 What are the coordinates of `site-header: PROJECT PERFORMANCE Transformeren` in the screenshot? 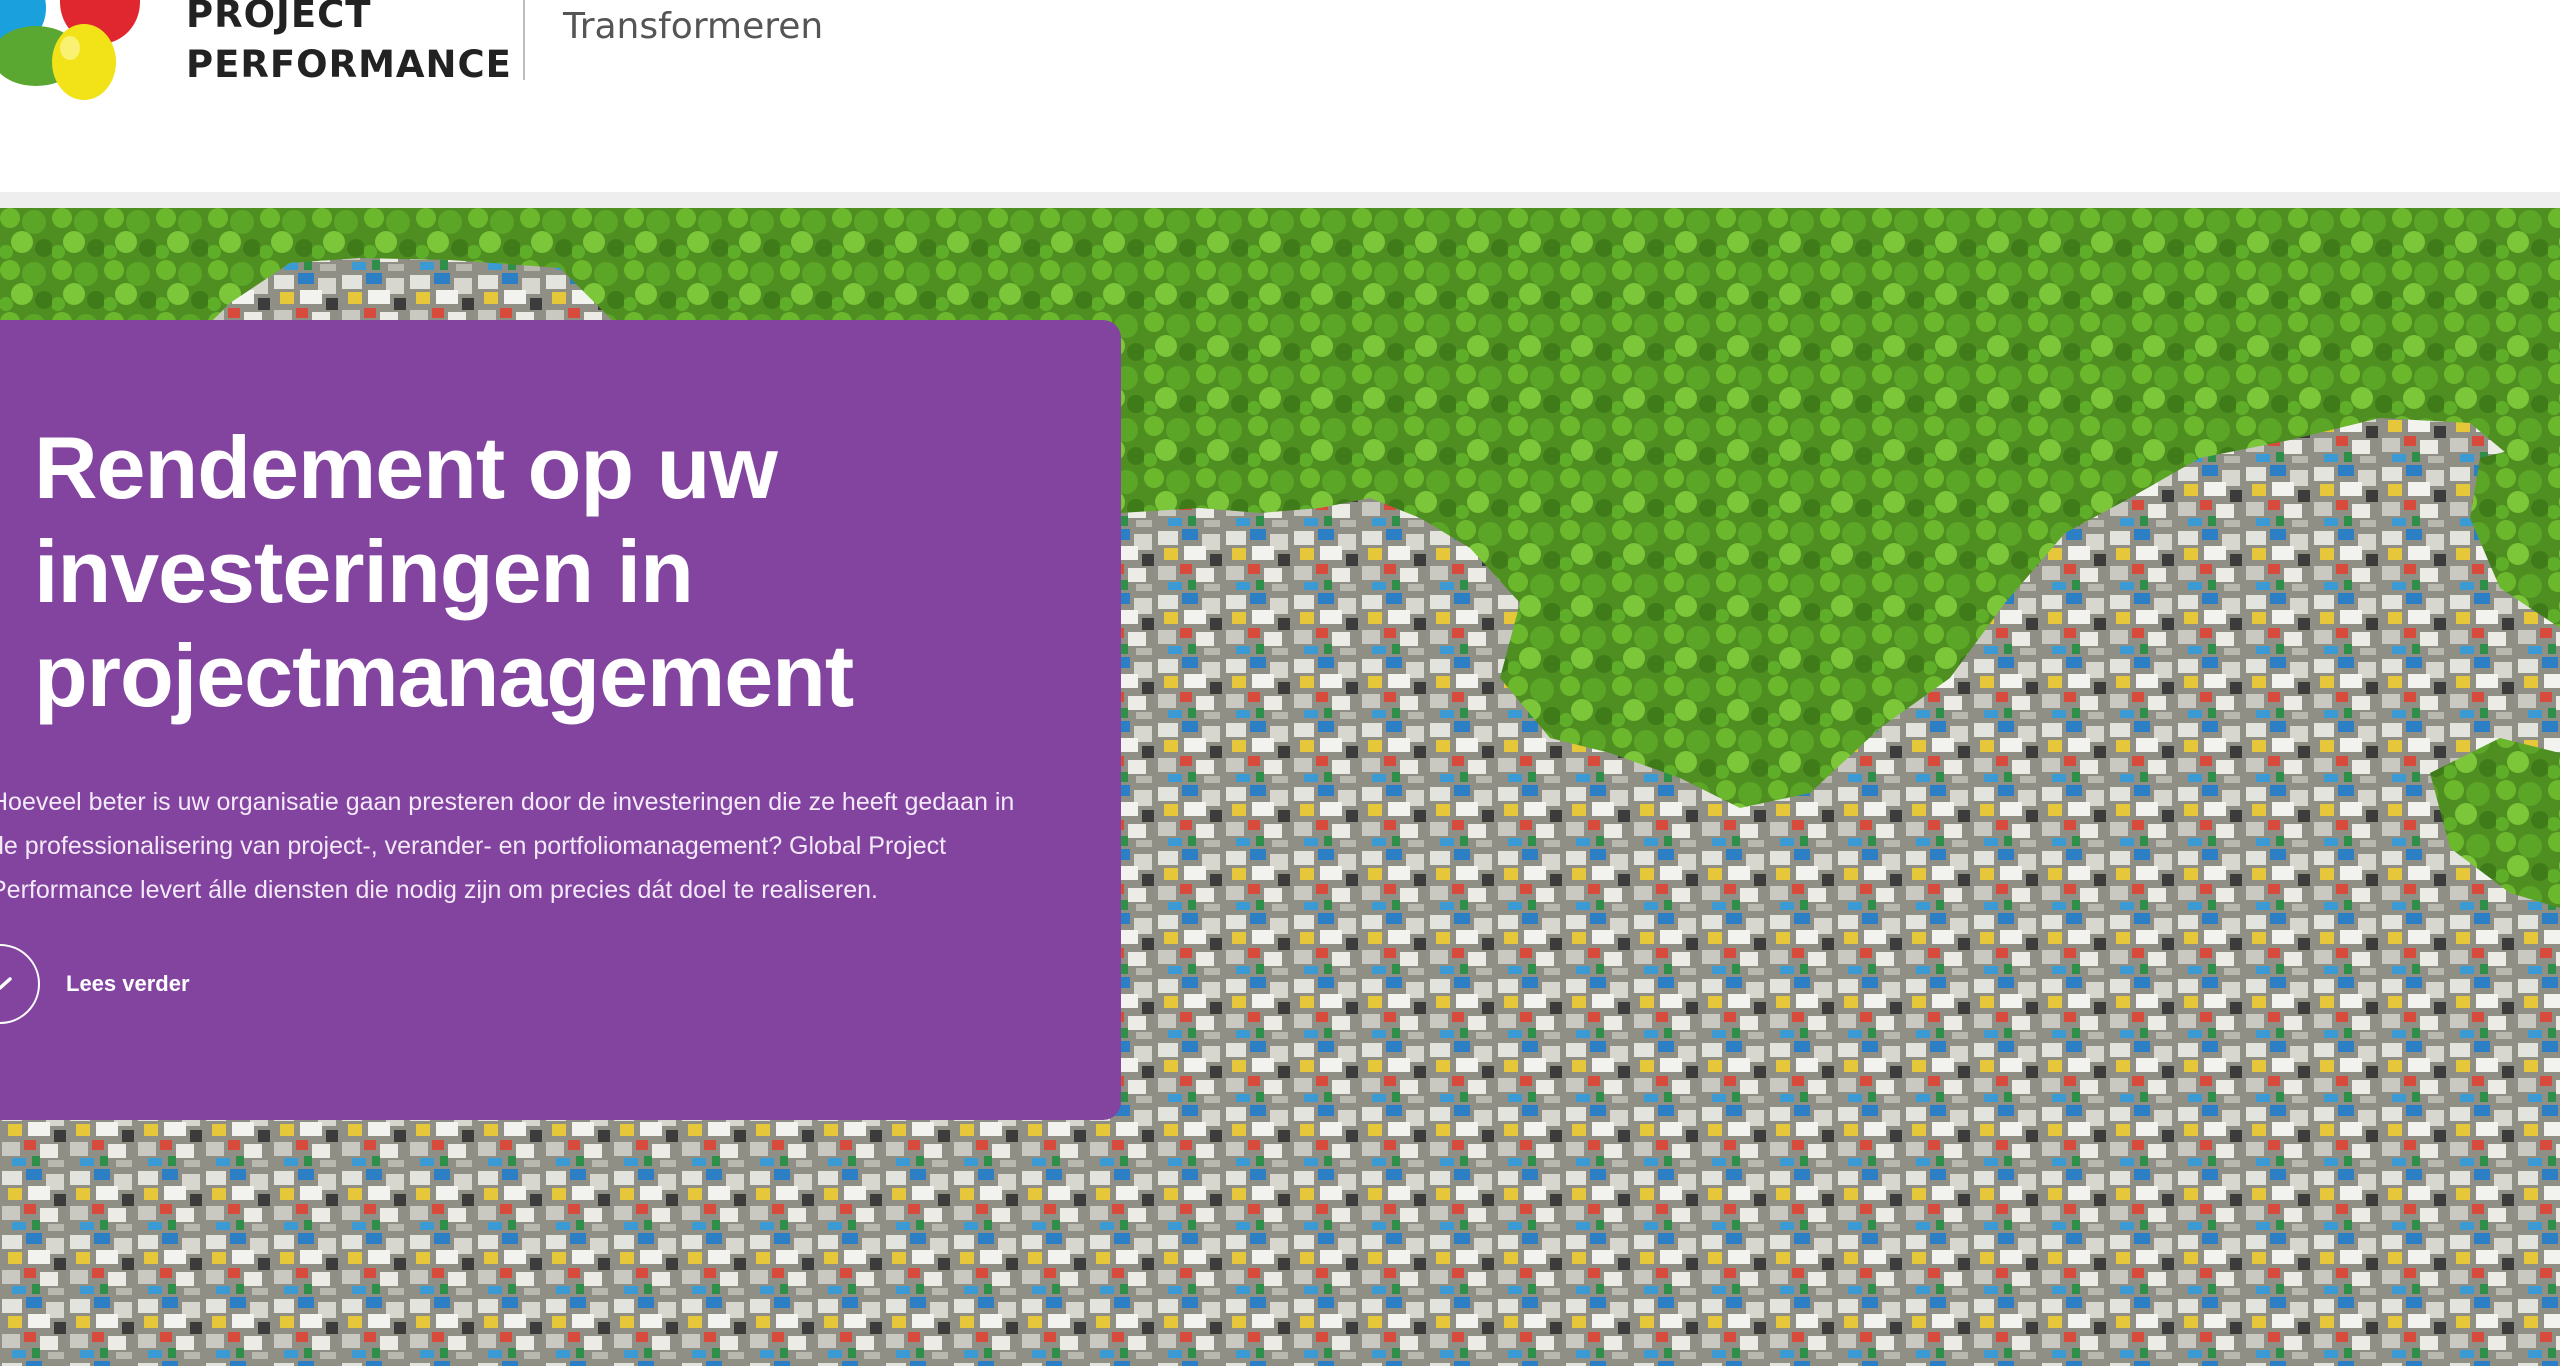 It's located at (1280, 96).